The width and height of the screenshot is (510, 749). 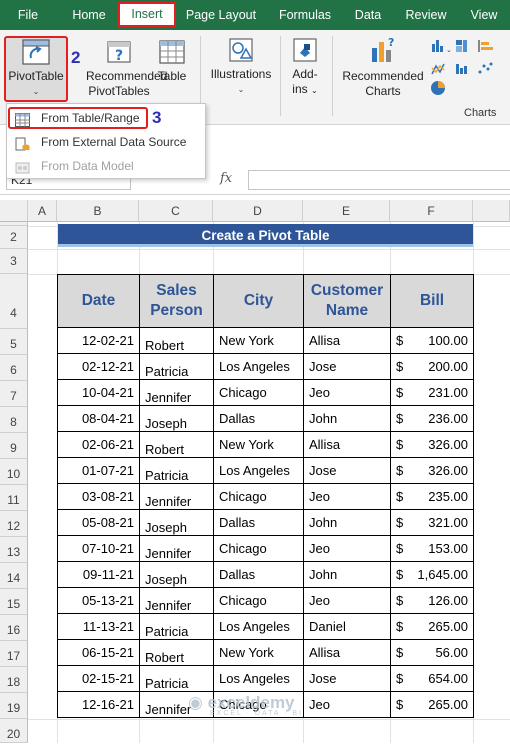 I want to click on cell-bill: $654.00, so click(x=432, y=678).